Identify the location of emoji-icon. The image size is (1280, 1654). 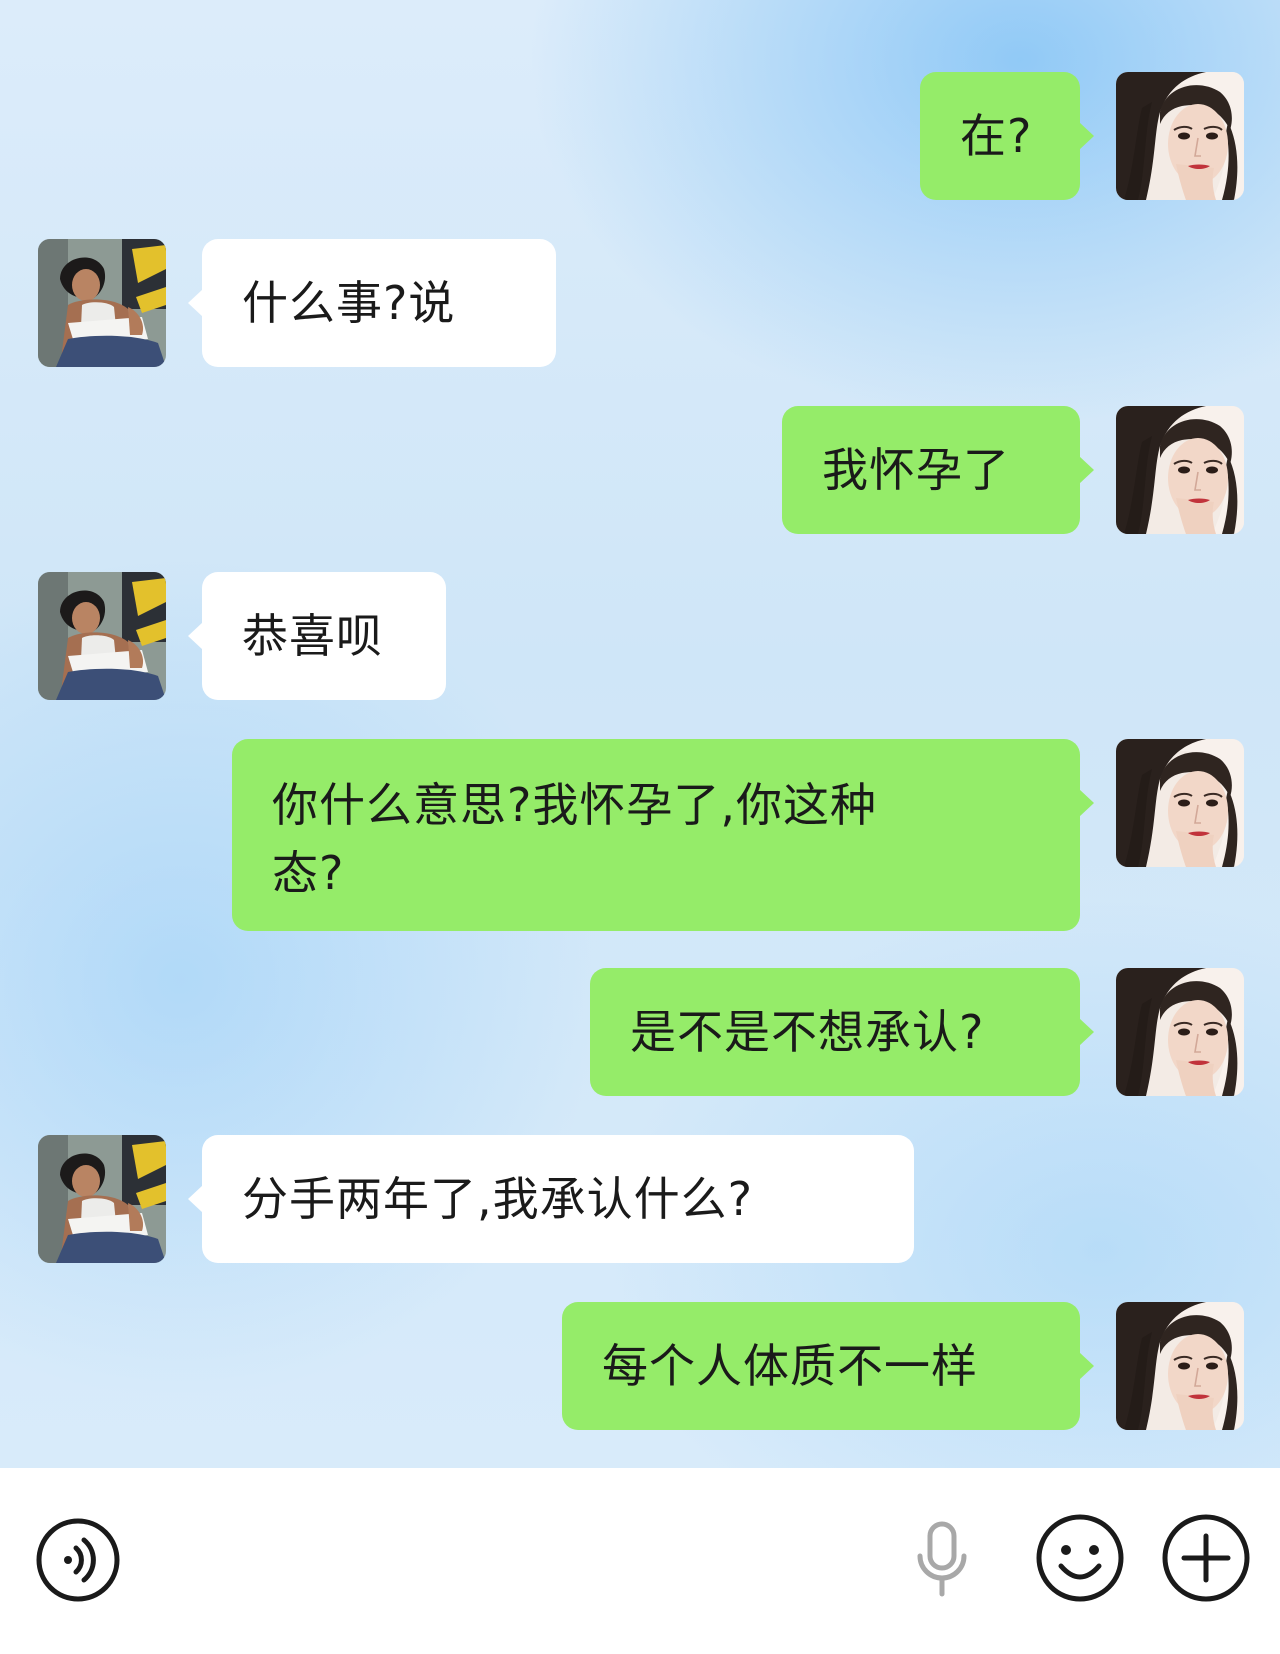
(1080, 1558).